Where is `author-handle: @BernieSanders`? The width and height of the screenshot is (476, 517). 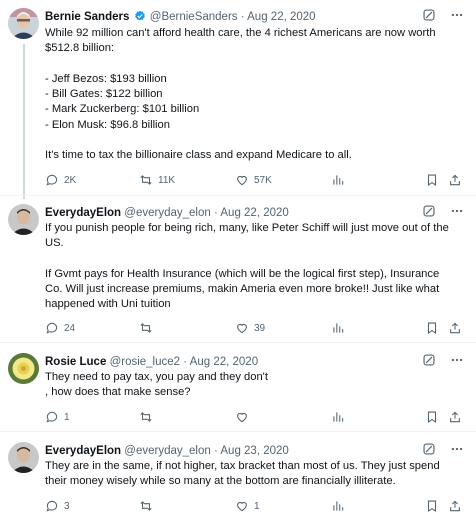 author-handle: @BernieSanders is located at coordinates (194, 17).